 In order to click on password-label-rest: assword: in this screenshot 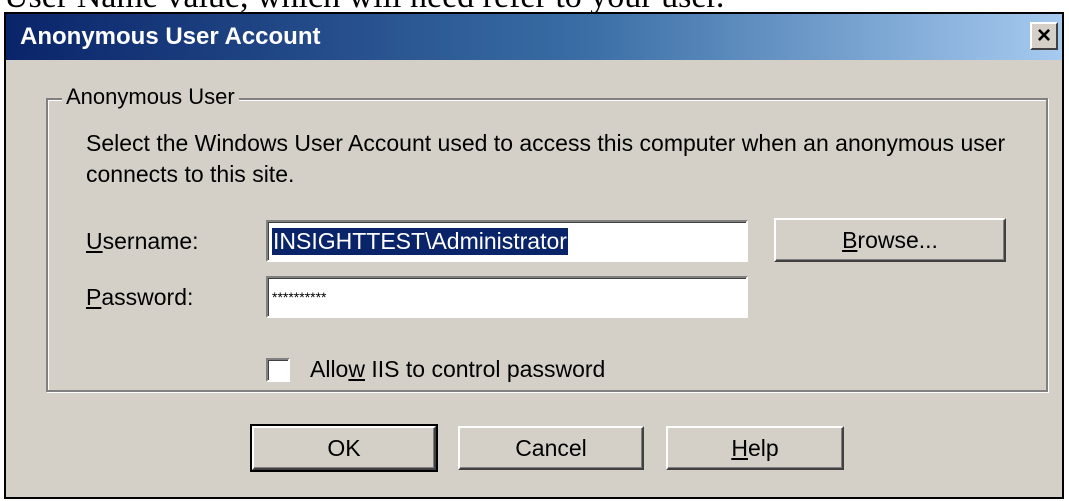, I will do `click(147, 297)`.